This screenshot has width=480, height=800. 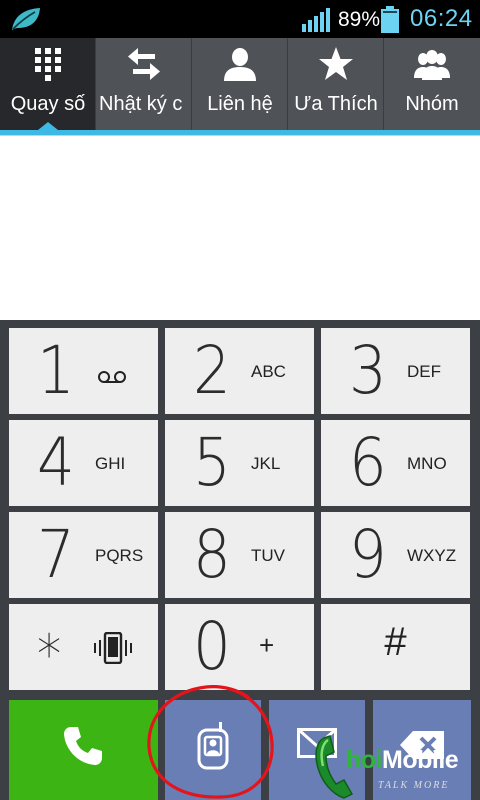 What do you see at coordinates (239, 371) in the screenshot?
I see `key-2: 2 ABC` at bounding box center [239, 371].